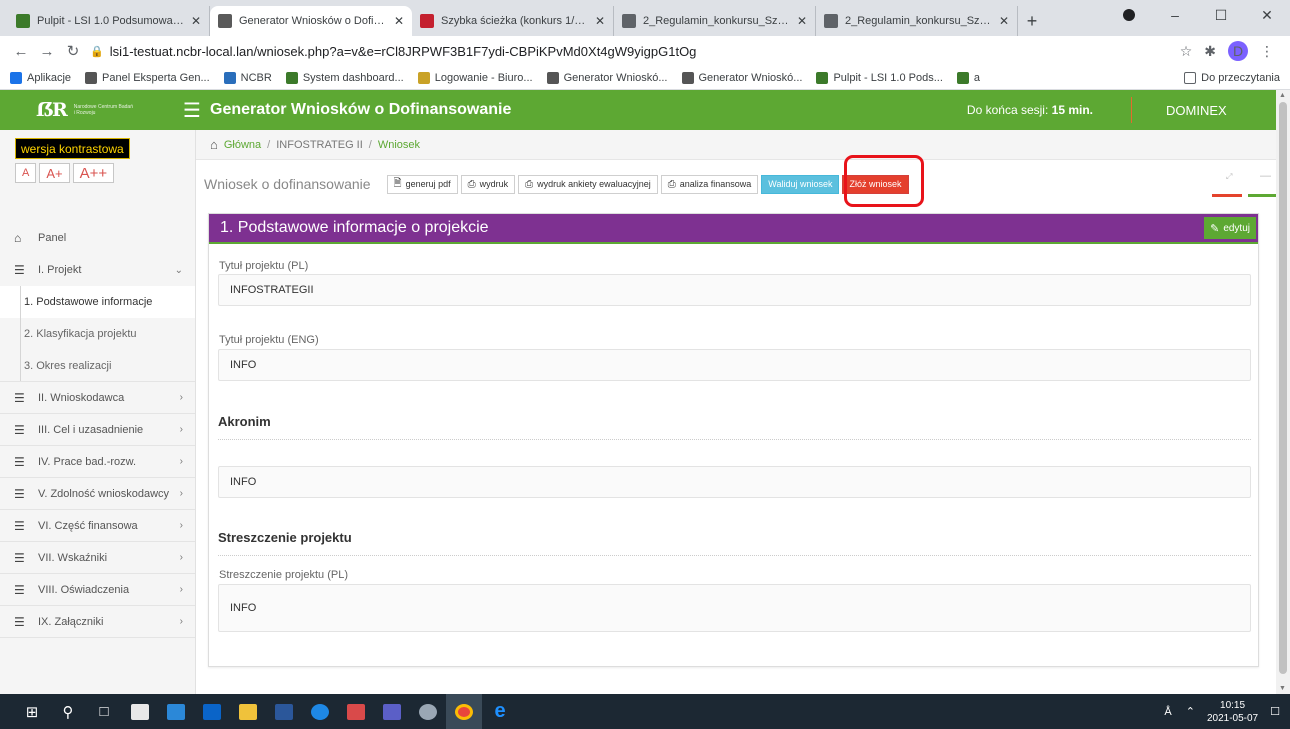 Image resolution: width=1290 pixels, height=729 pixels. I want to click on bookmark-item: a, so click(968, 77).